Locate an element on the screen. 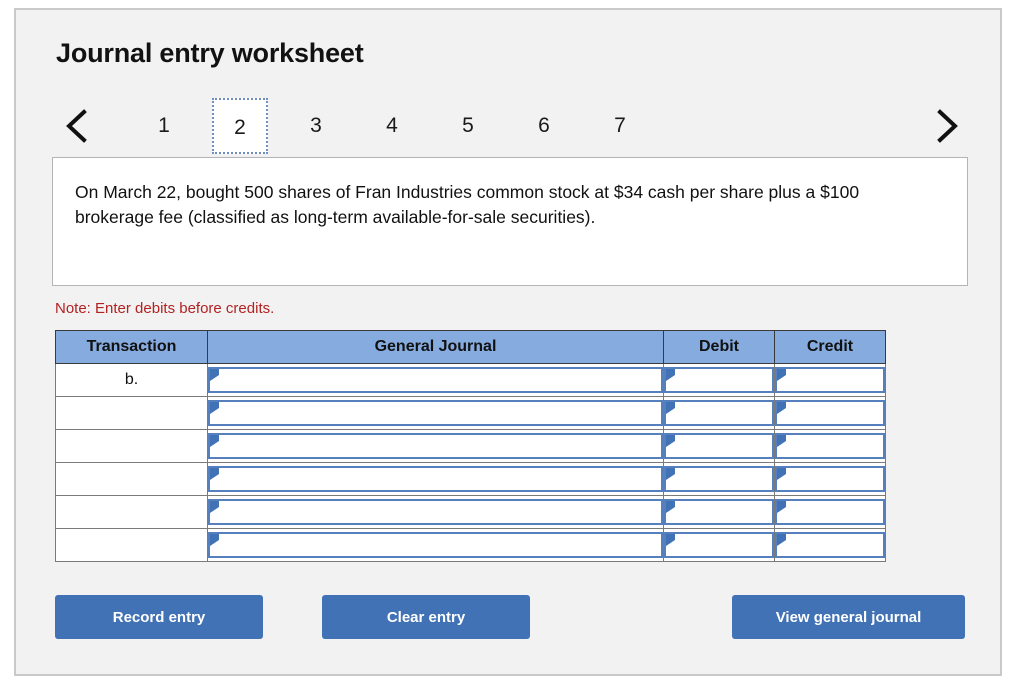 This screenshot has width=1022, height=698. column-header-debit: Debit is located at coordinates (719, 347).